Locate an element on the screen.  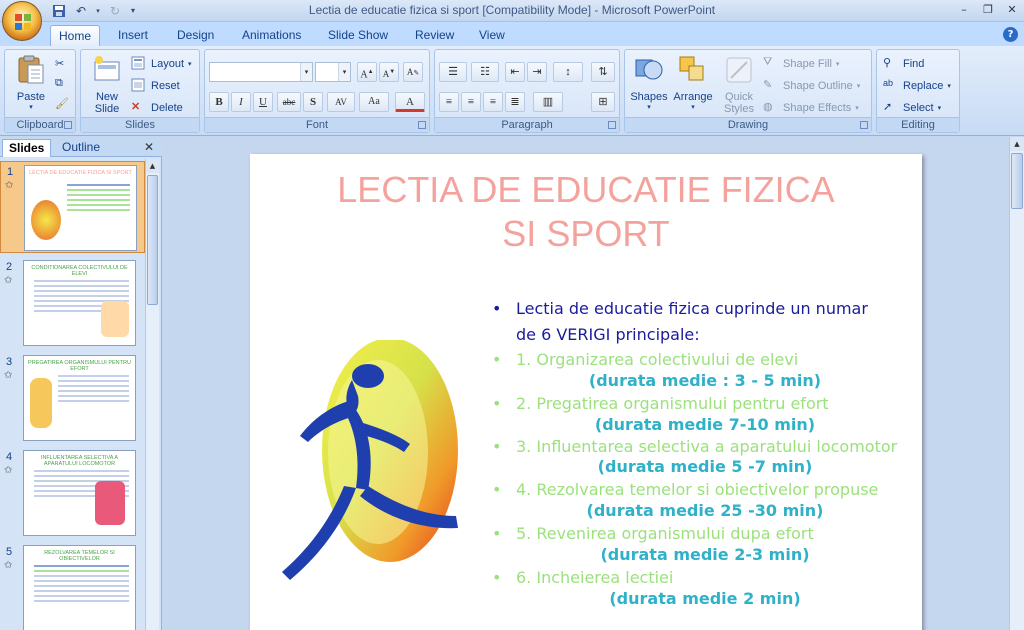
character-spacing-button: AV is located at coordinates (341, 102).